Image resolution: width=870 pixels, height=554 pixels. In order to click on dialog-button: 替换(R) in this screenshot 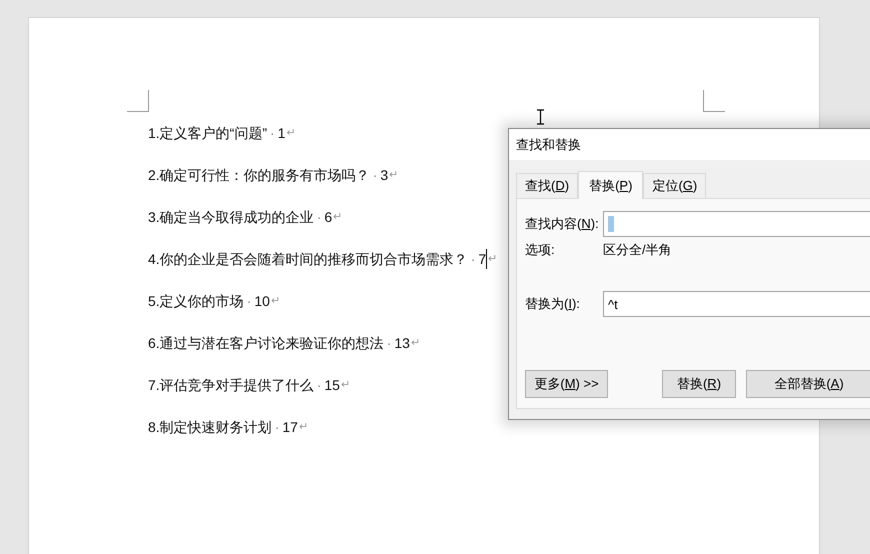, I will do `click(699, 384)`.